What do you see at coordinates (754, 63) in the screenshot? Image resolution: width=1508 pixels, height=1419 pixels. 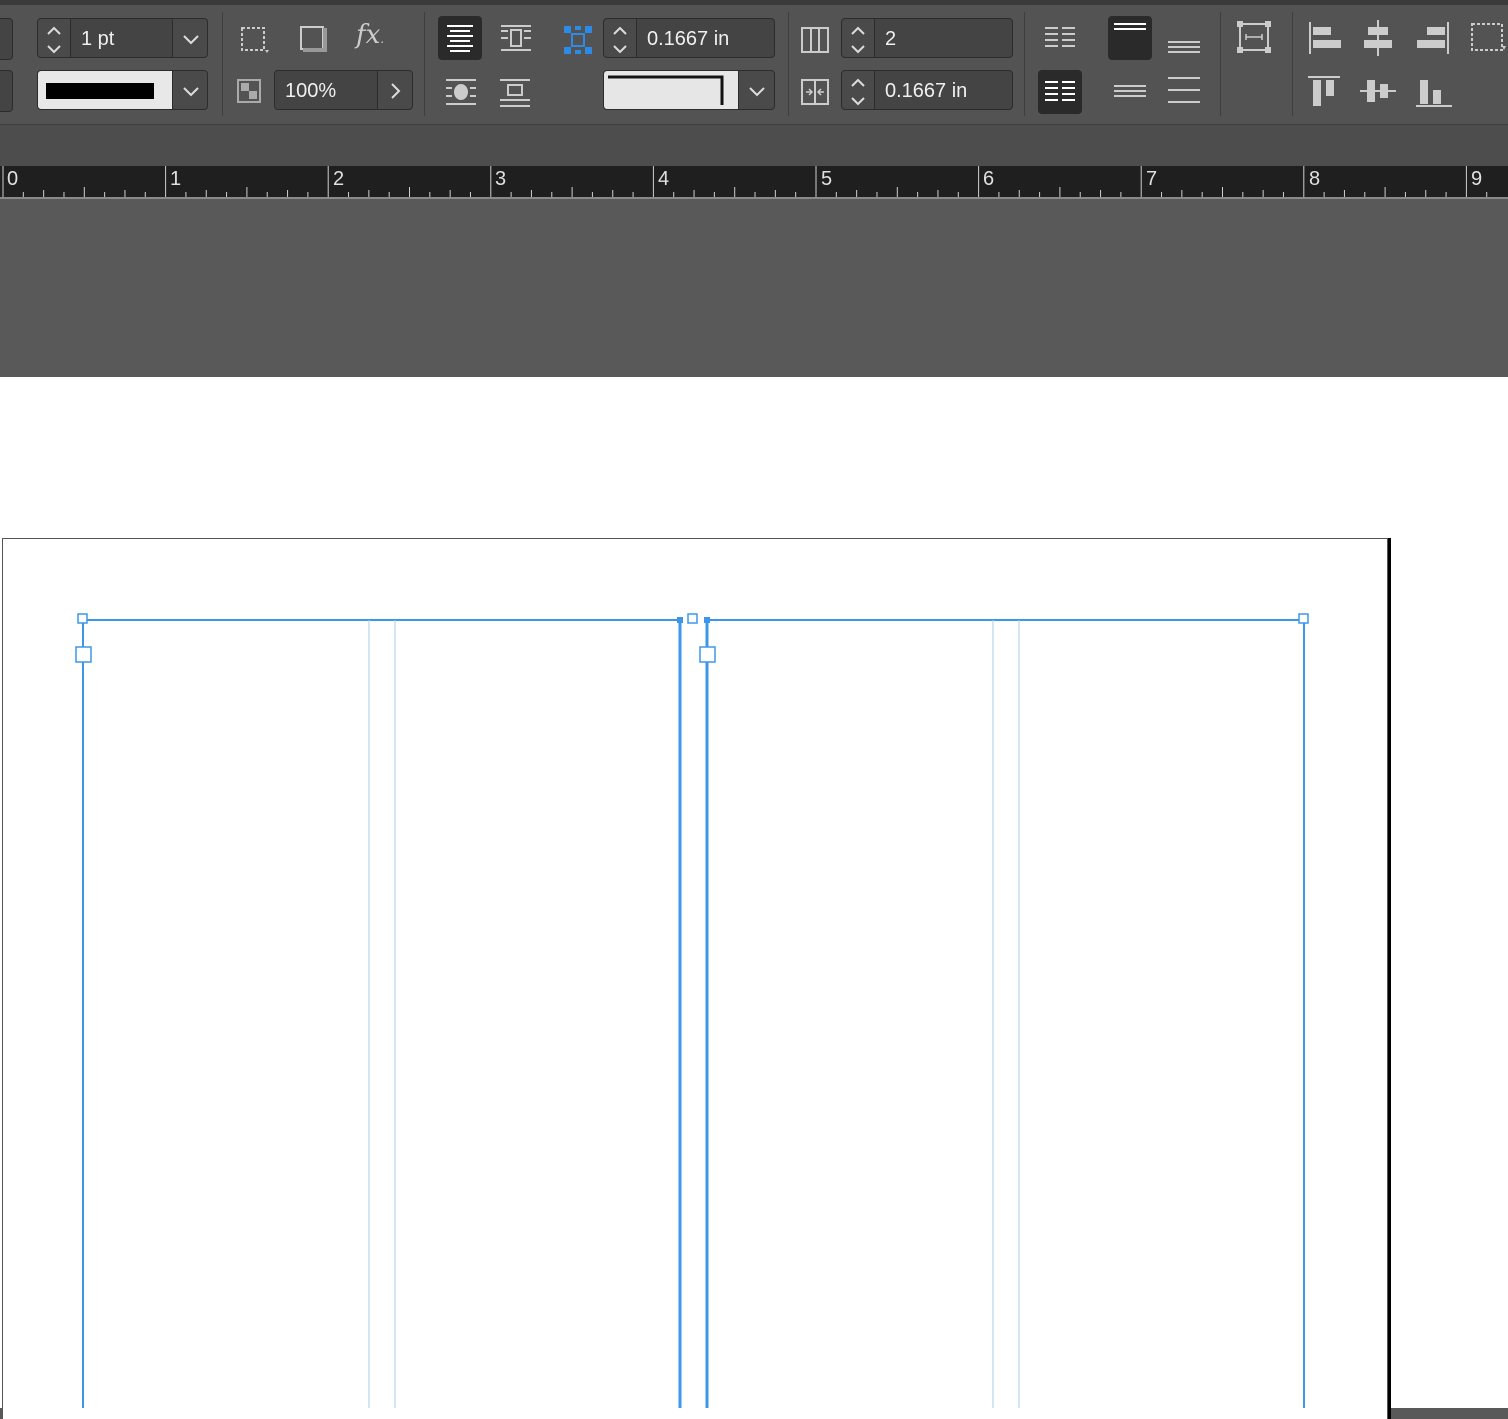 I see `control-bar: 1 pt fx. 100% 0.1667 in 2 0.1667 in` at bounding box center [754, 63].